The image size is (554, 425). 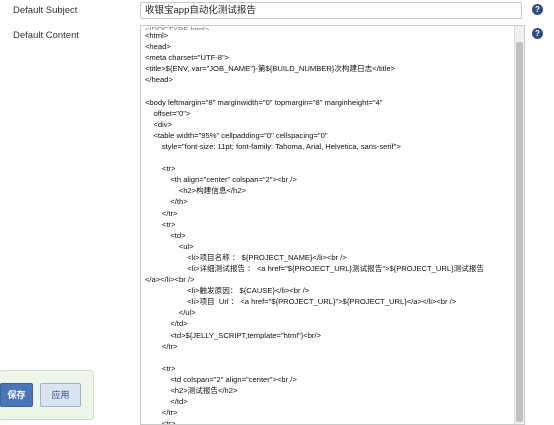 I want to click on content-line: </ul>, so click(x=170, y=313).